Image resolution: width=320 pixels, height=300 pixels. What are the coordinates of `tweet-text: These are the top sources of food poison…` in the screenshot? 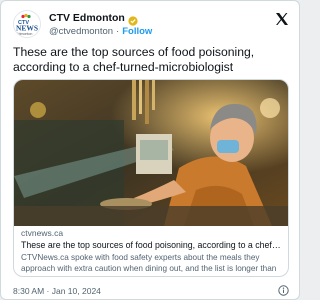 It's located at (134, 59).